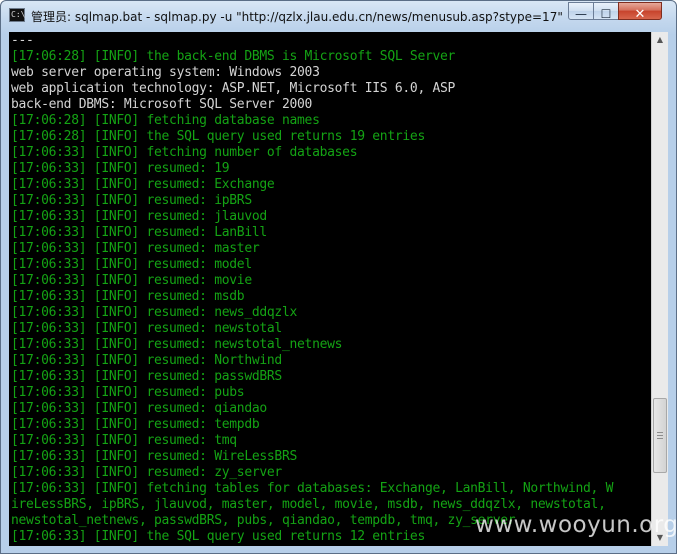 Image resolution: width=677 pixels, height=554 pixels. What do you see at coordinates (154, 456) in the screenshot?
I see `console-line: [17:06:33] [INFO] resumed: WireLessBRS` at bounding box center [154, 456].